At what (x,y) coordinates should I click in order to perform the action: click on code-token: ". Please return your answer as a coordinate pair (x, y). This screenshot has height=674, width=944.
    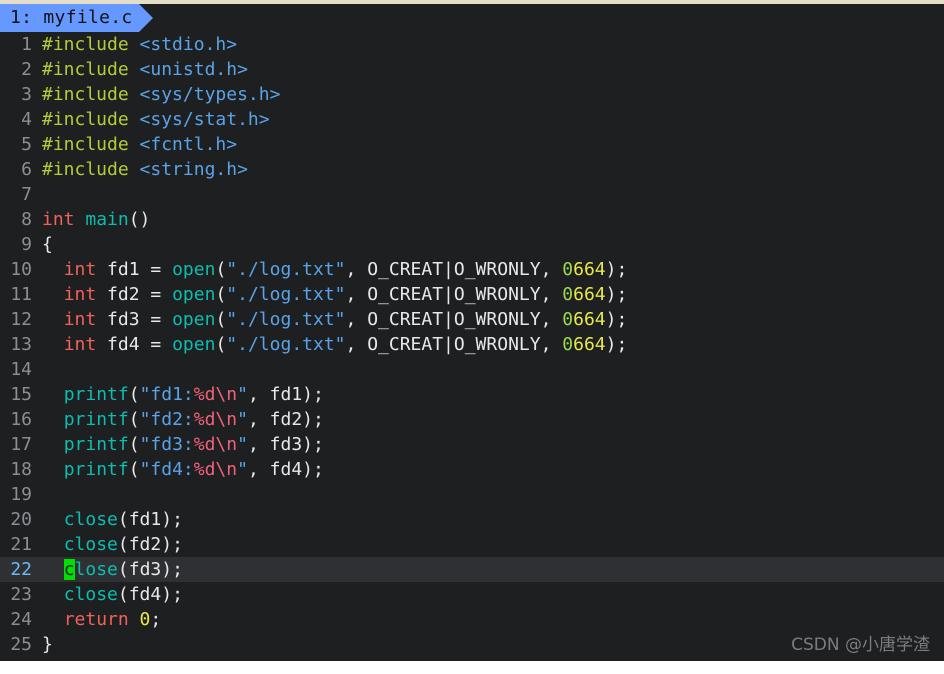
    Looking at the image, I should click on (242, 469).